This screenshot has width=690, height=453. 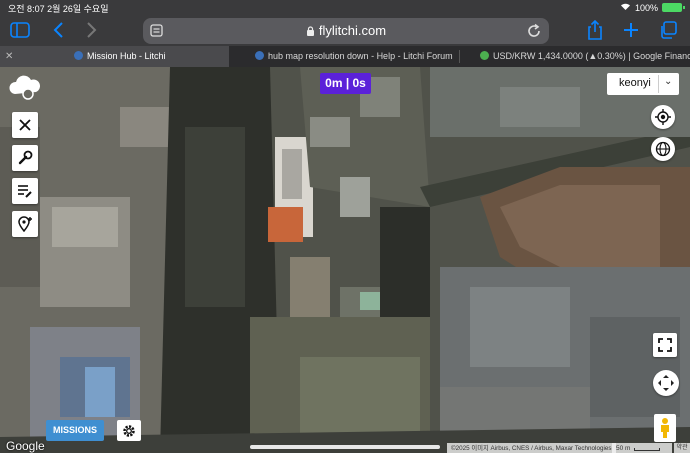 I want to click on forward-icon, so click(x=92, y=30).